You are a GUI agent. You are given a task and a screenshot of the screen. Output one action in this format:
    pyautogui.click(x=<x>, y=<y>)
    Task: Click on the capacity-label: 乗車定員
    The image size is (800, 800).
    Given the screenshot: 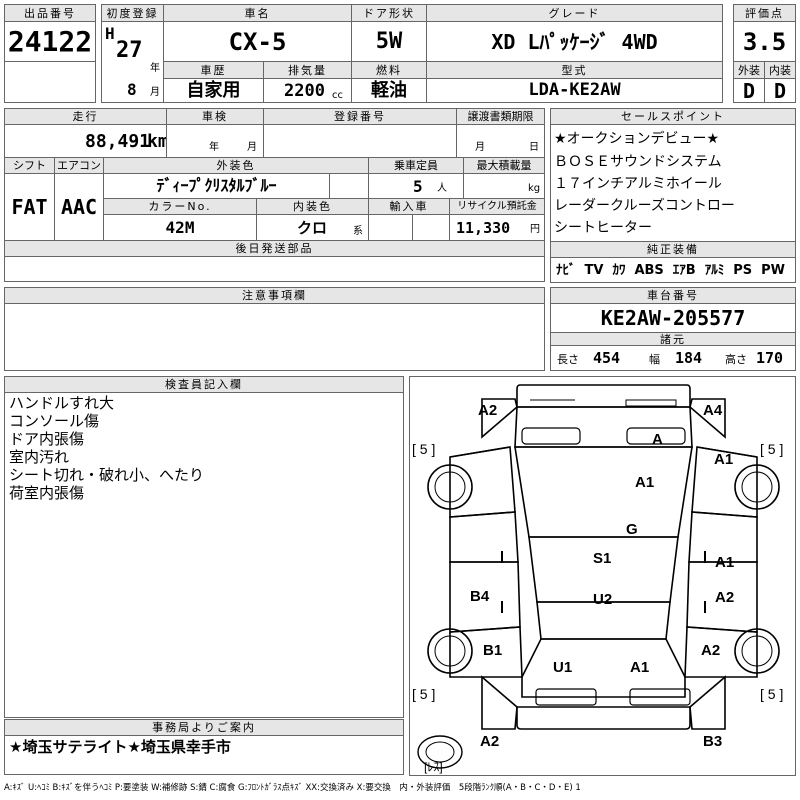 What is the action you would take?
    pyautogui.click(x=416, y=165)
    